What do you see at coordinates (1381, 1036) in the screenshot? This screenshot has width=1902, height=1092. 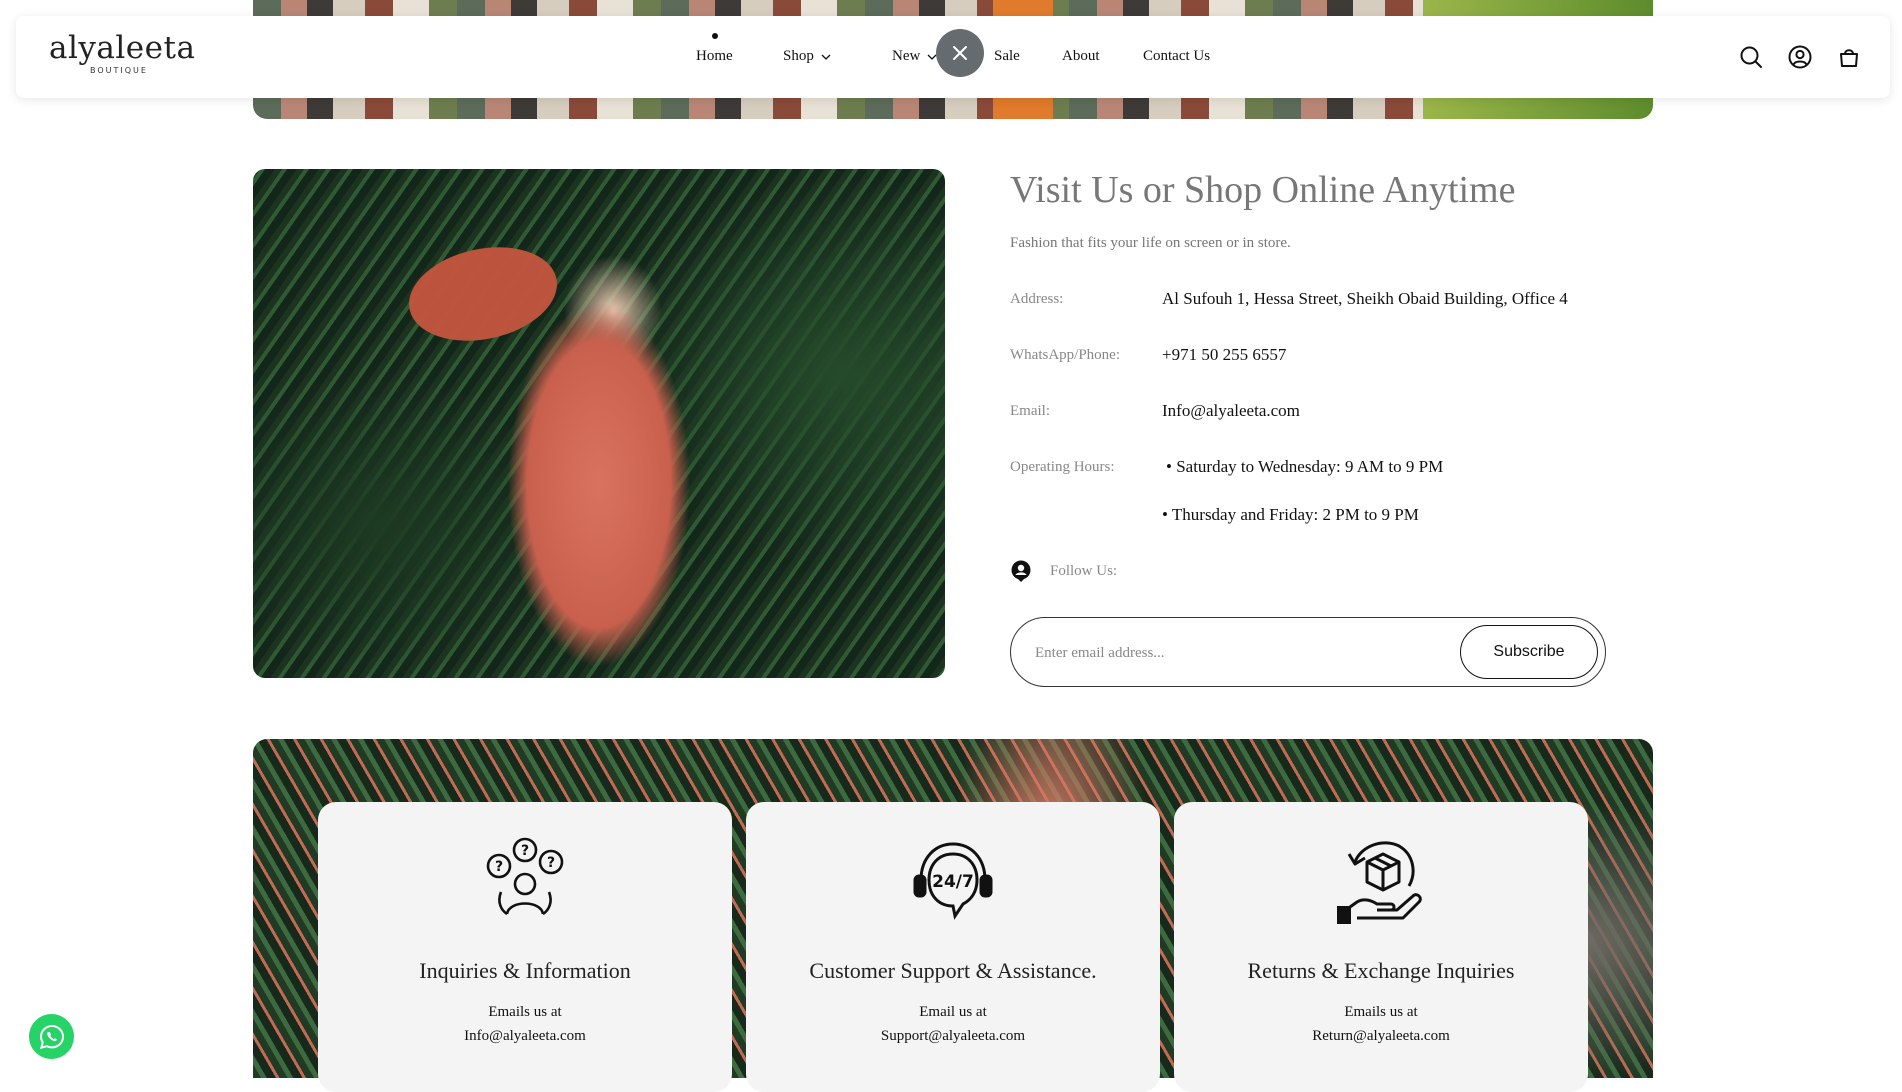 I see `card-email-address: Return@alyaleeta.com` at bounding box center [1381, 1036].